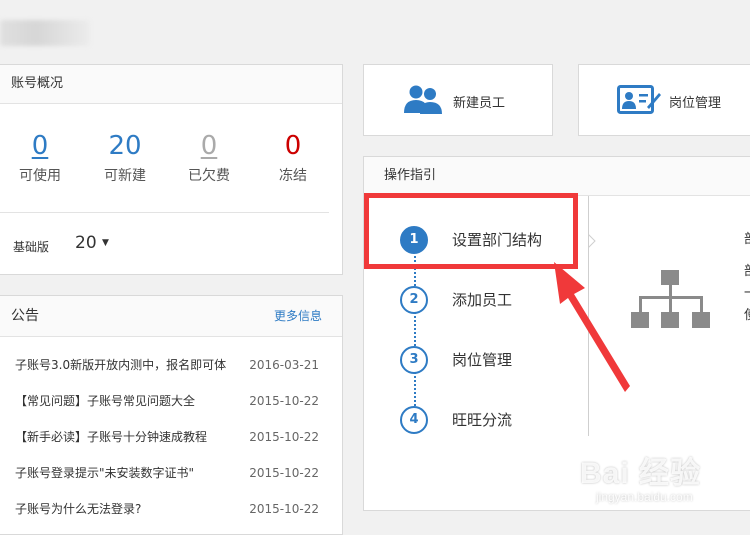  What do you see at coordinates (695, 103) in the screenshot?
I see `position-management-label: 岗位管理` at bounding box center [695, 103].